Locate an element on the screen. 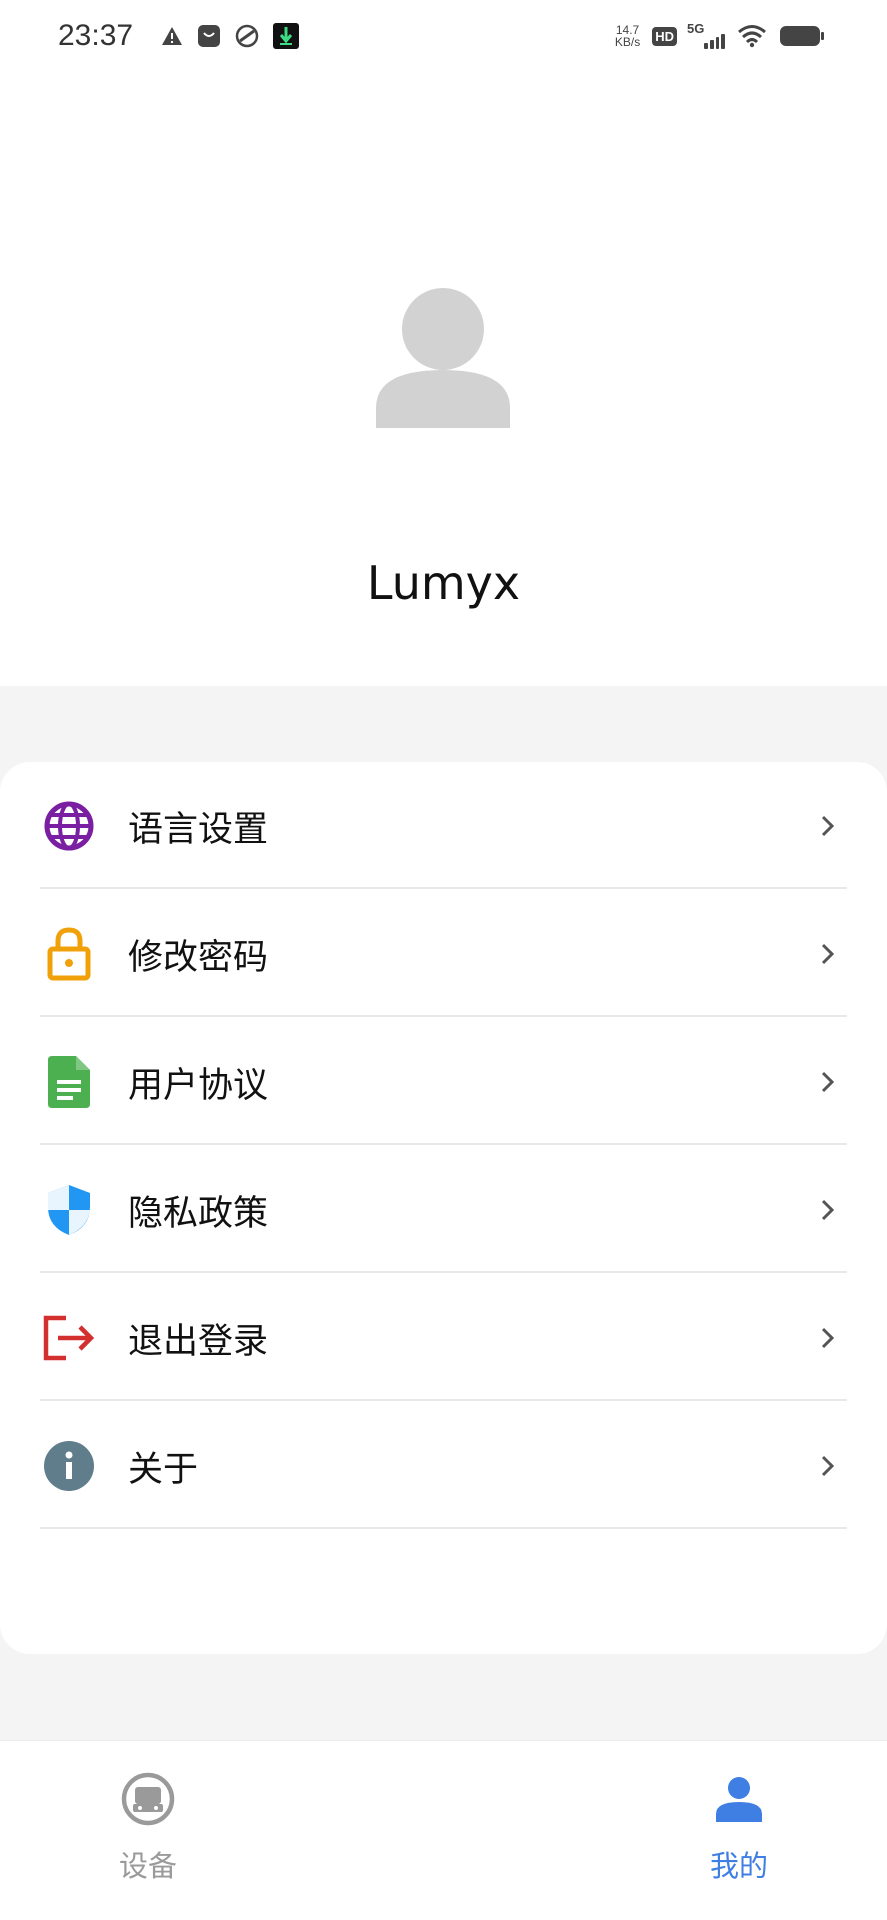 The width and height of the screenshot is (887, 1920). status-time: 23:37 is located at coordinates (96, 35).